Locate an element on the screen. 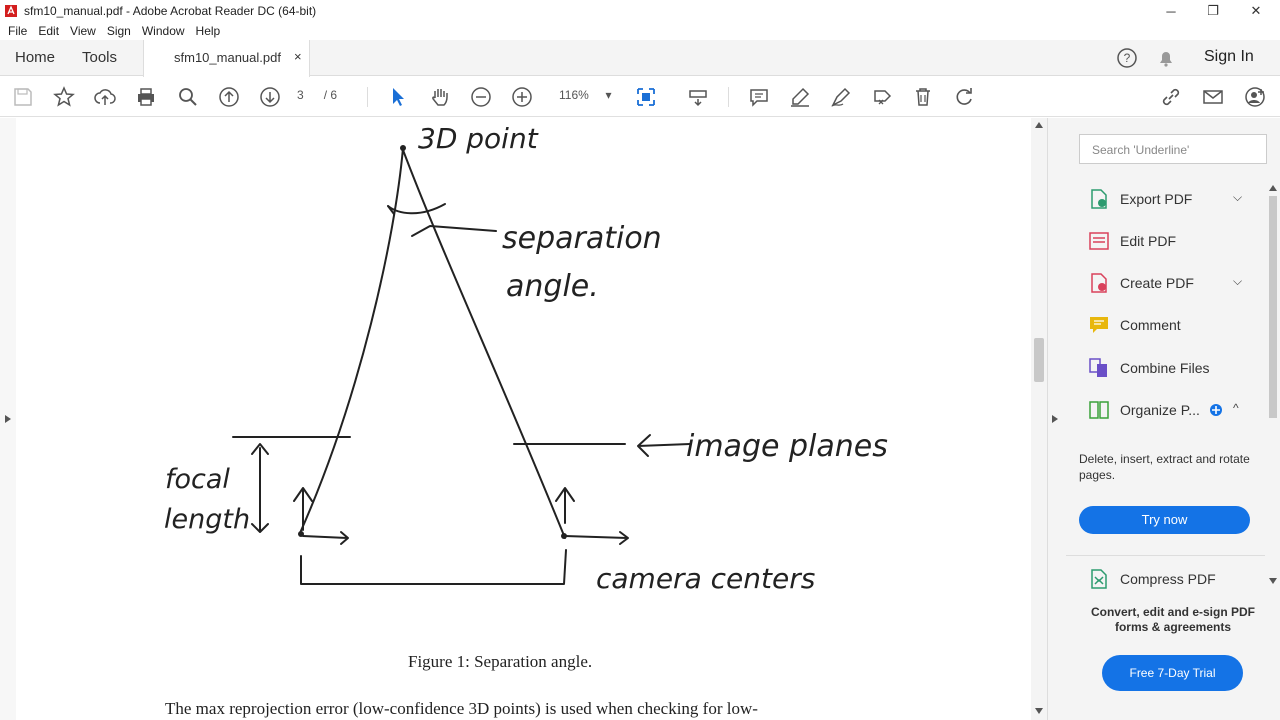  tools-search-input: Search 'Underline' is located at coordinates (1173, 149).